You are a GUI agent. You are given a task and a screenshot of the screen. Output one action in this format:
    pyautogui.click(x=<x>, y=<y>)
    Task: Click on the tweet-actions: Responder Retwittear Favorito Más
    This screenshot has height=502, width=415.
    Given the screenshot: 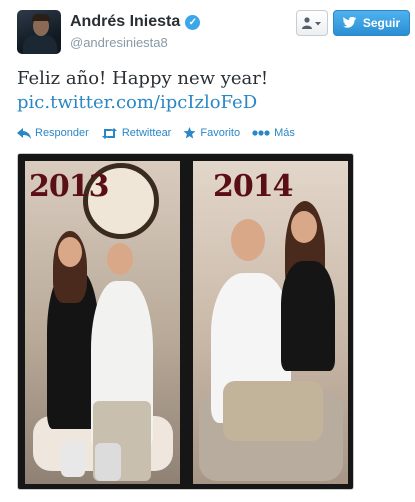 What is the action you would take?
    pyautogui.click(x=162, y=133)
    